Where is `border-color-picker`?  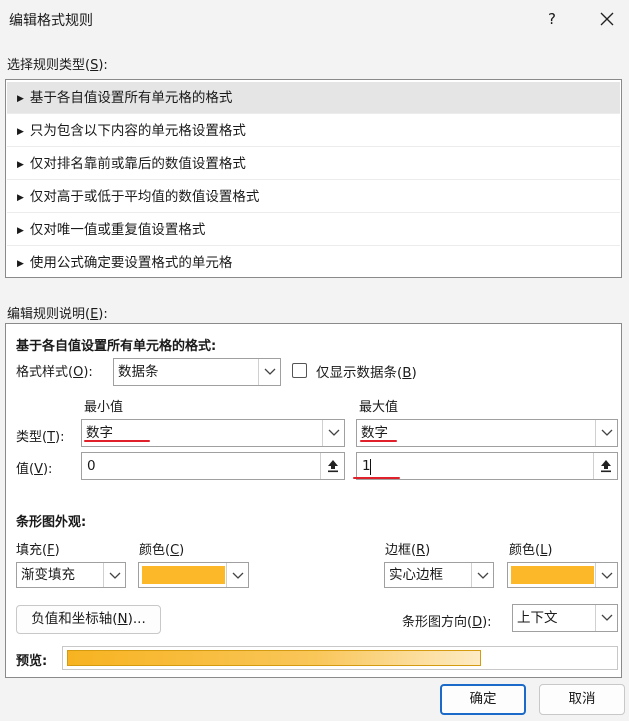 border-color-picker is located at coordinates (562, 575).